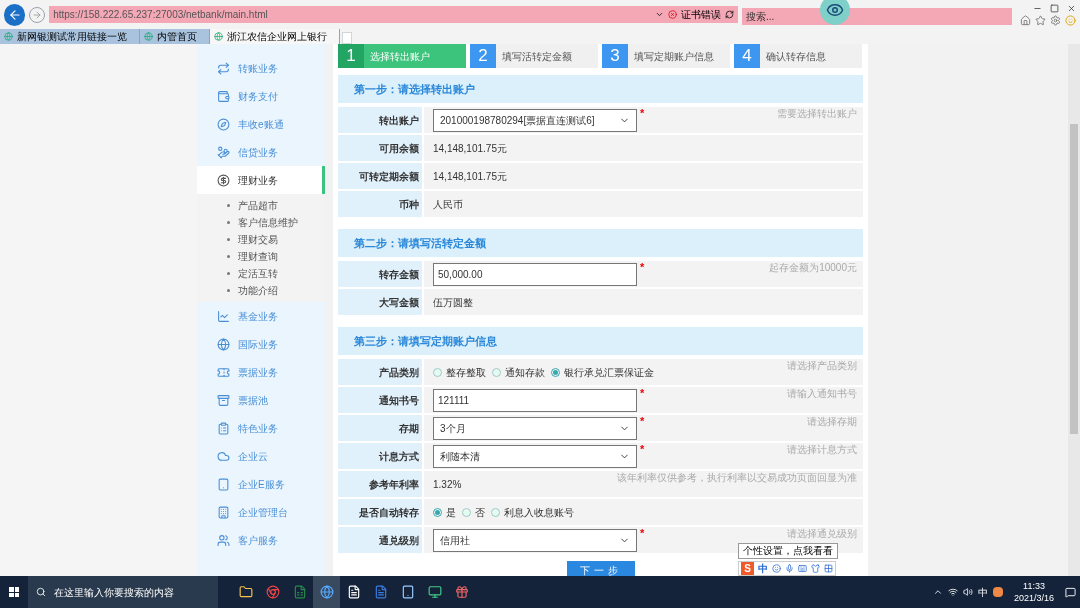 The image size is (1080, 608). I want to click on field-label: 是否自动转存, so click(380, 512).